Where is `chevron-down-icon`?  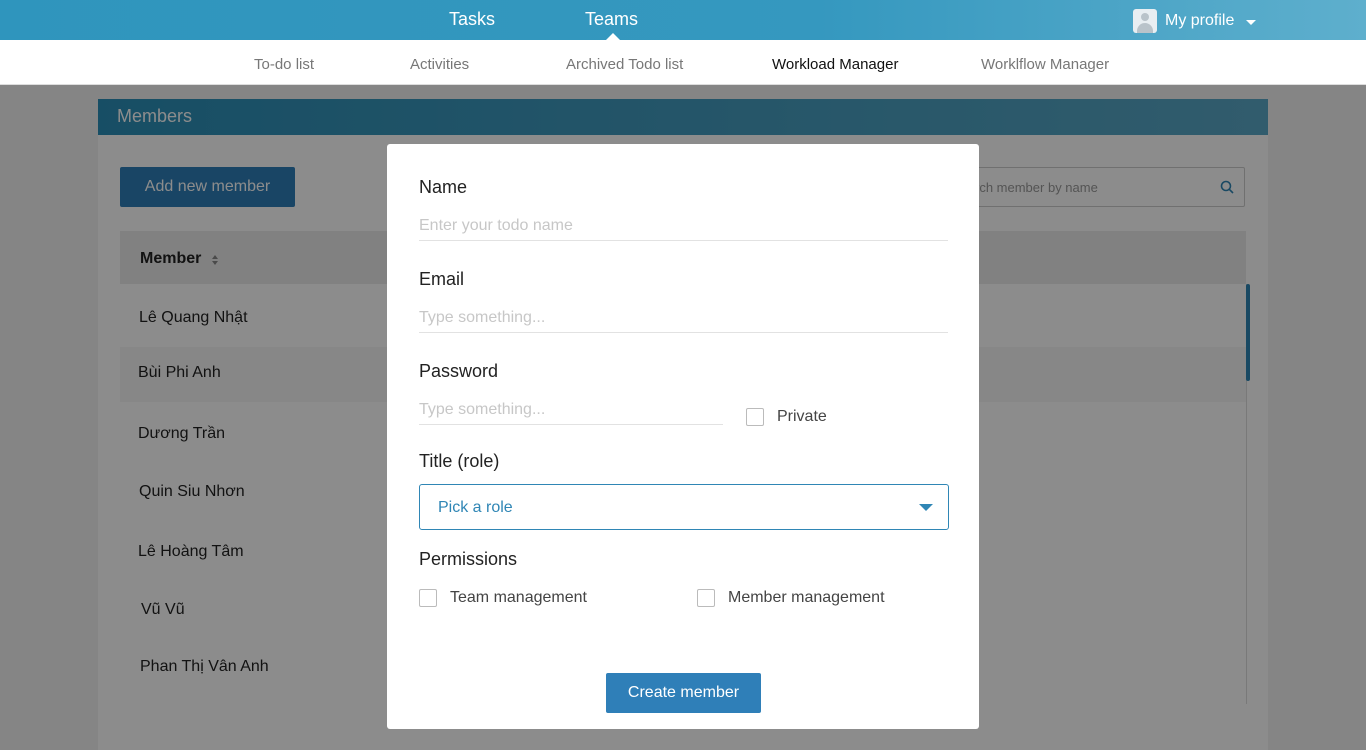
chevron-down-icon is located at coordinates (926, 507).